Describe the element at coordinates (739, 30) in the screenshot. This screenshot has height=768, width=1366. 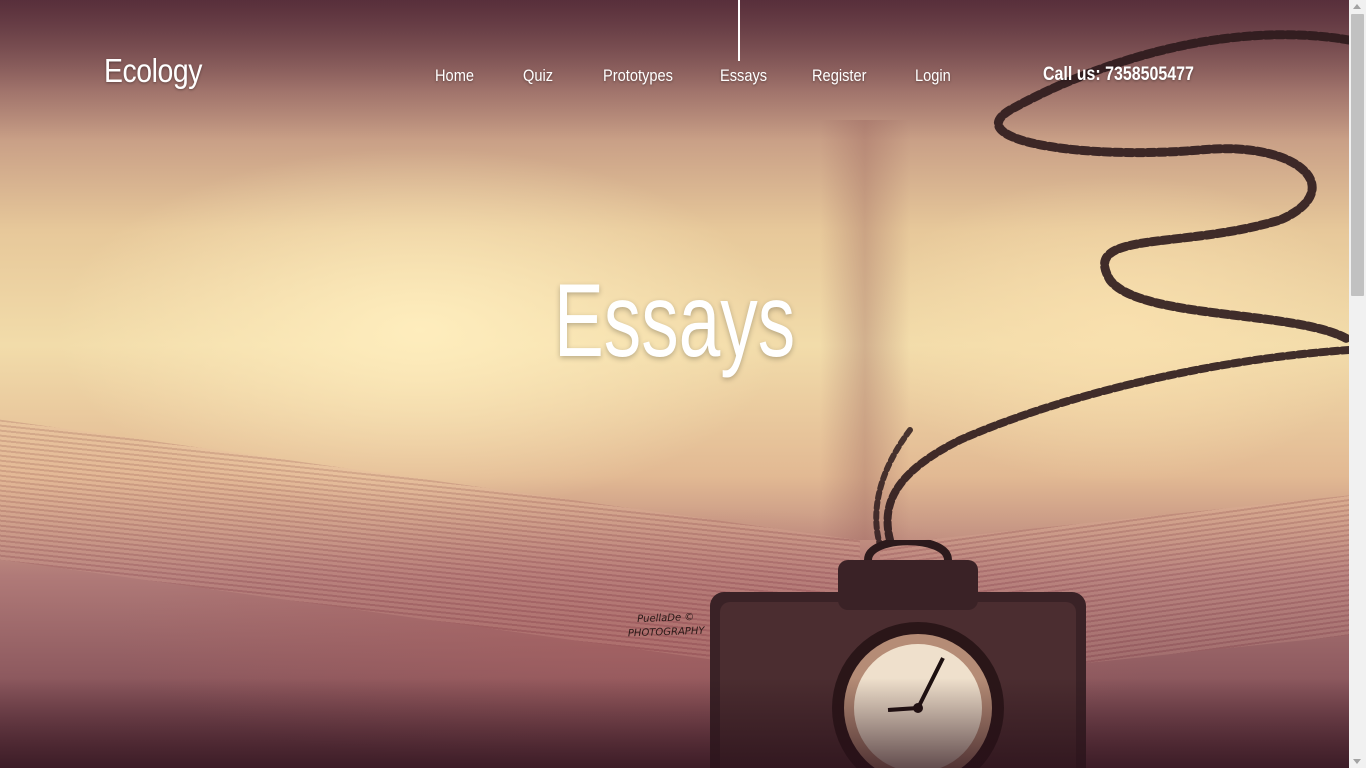
I see `active-nav-indicator` at that location.